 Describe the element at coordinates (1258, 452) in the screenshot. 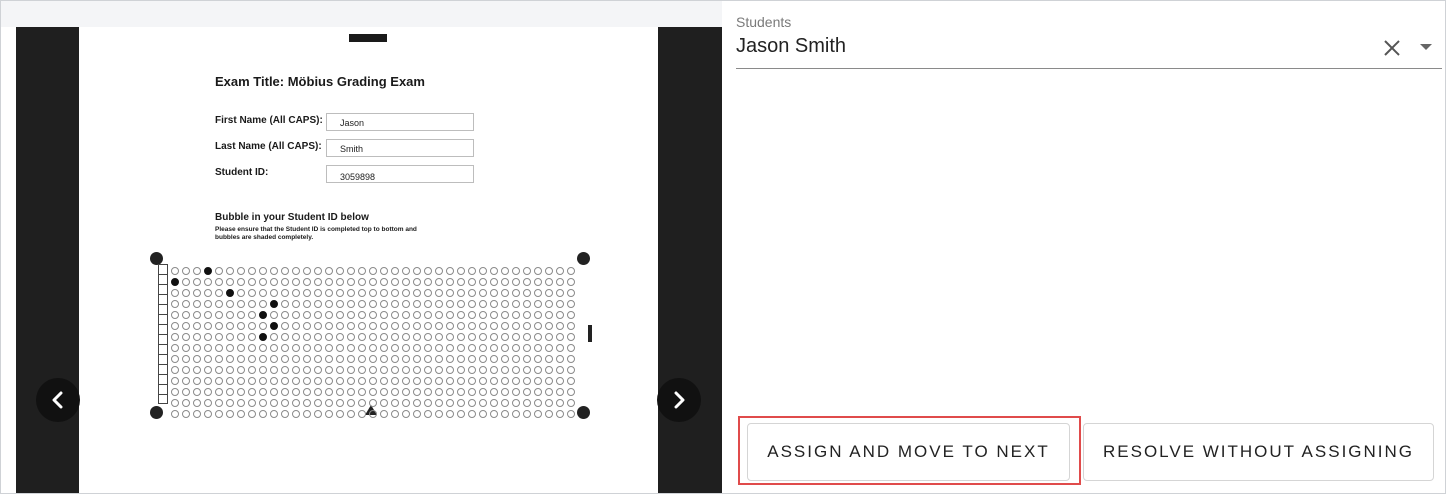

I see `resolve-without-assigning-button: RESOLVE WITHOUT ASSIGNING` at that location.